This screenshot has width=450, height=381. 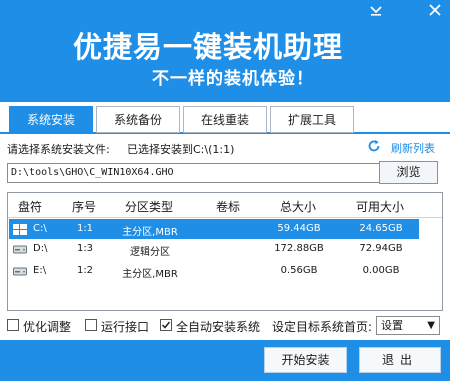 I want to click on run-interface-checkbox, so click(x=91, y=325).